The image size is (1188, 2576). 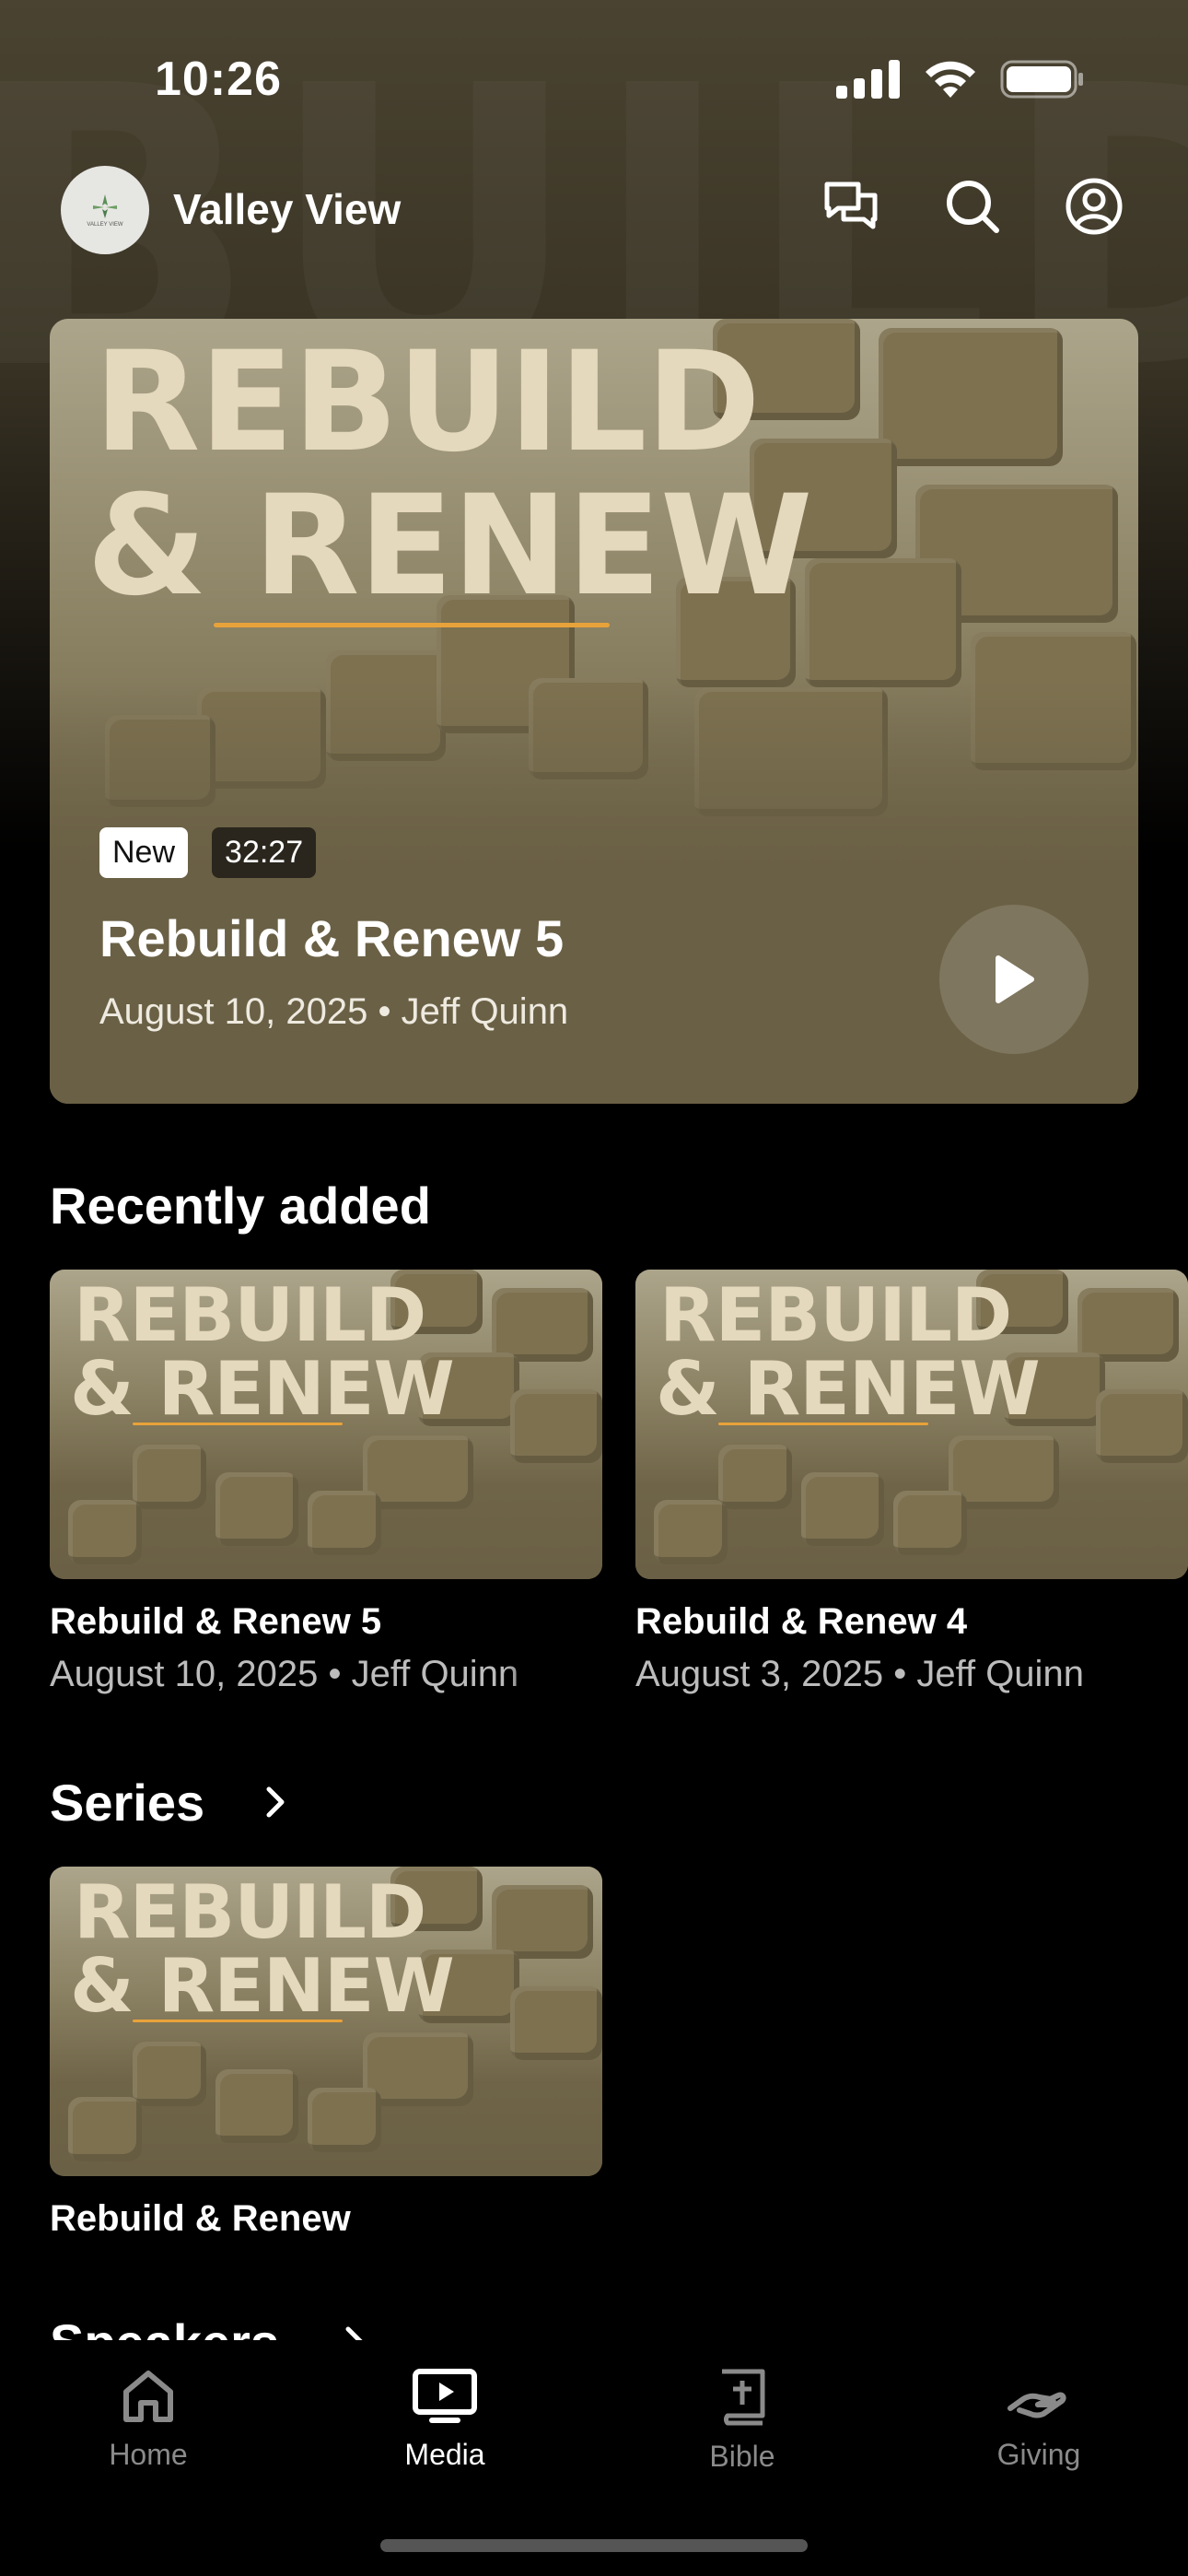 I want to click on status-time: 10:26, so click(x=218, y=79).